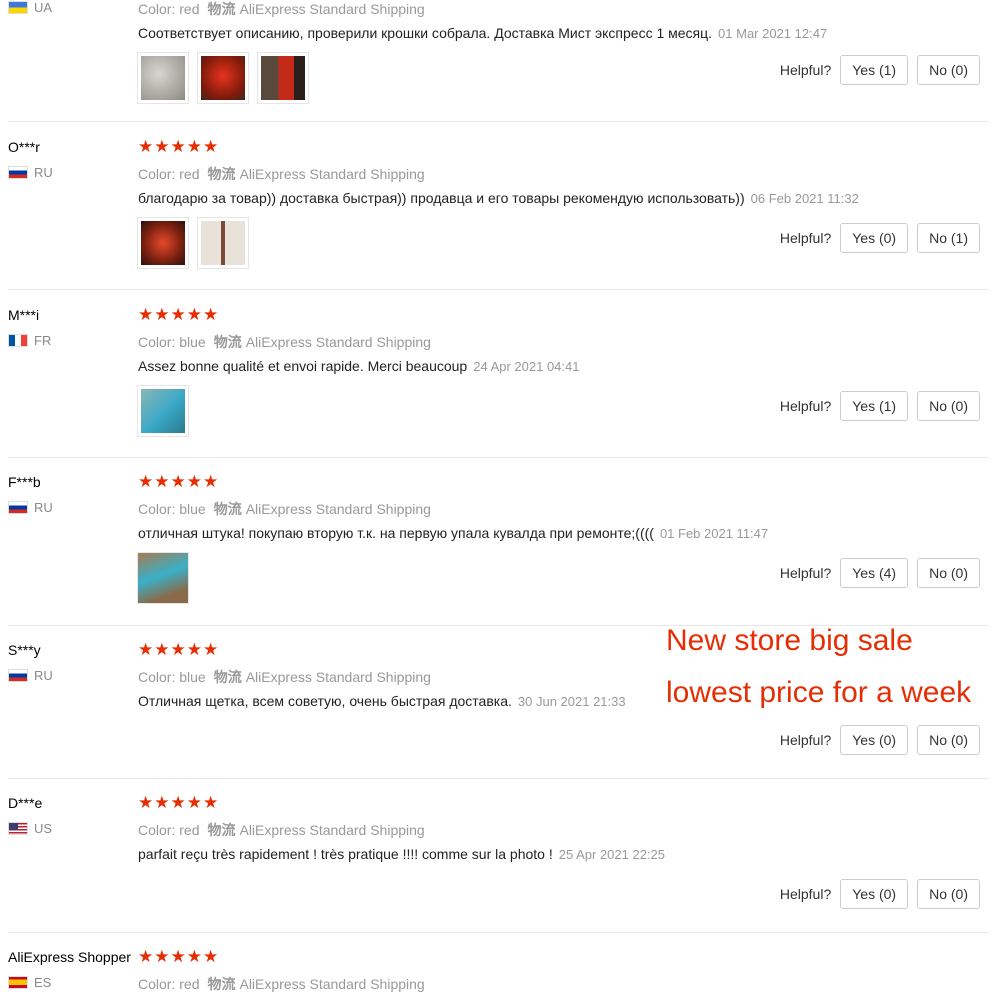  What do you see at coordinates (819, 692) in the screenshot?
I see `promo-line-2: lowest price for a week` at bounding box center [819, 692].